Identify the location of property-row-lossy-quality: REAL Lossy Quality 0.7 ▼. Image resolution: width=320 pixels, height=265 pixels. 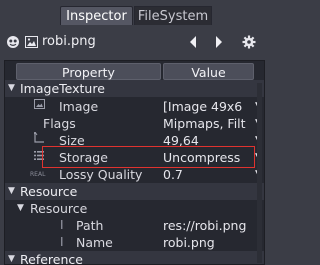
(134, 174).